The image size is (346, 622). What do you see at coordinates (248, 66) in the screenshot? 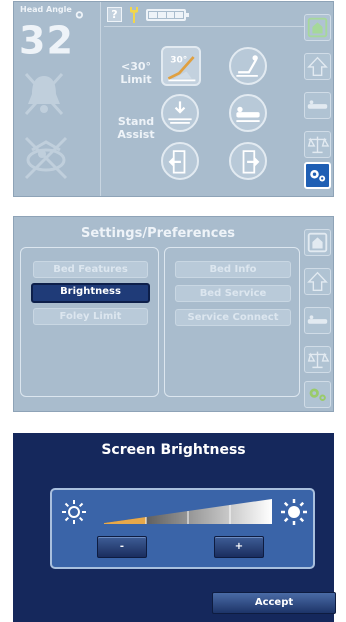
I see `chair-position-button` at bounding box center [248, 66].